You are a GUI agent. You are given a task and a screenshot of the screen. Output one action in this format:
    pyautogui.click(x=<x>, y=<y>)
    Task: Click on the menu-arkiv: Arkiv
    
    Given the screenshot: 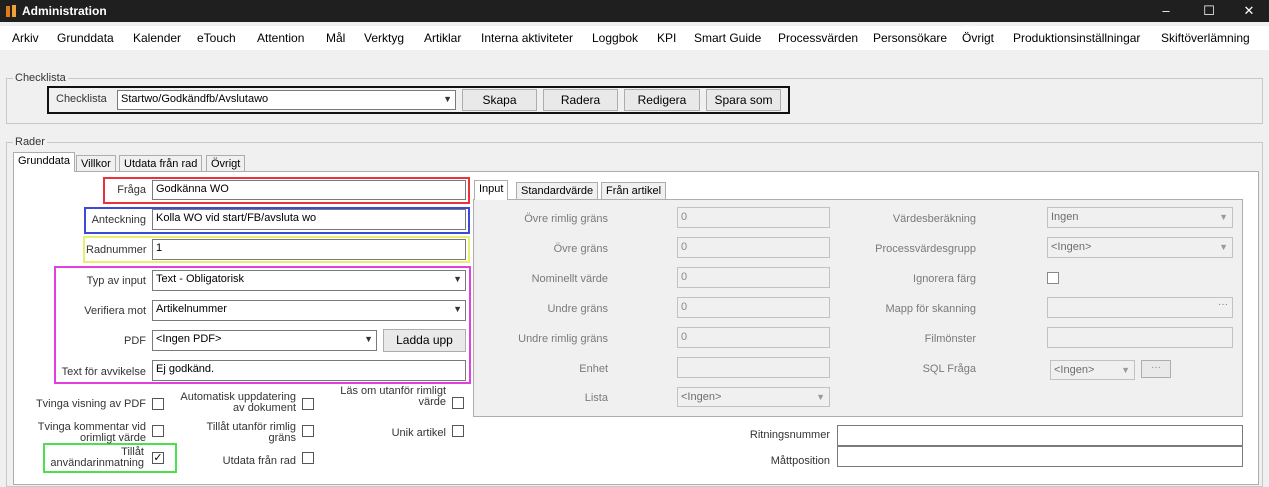 What is the action you would take?
    pyautogui.click(x=25, y=38)
    